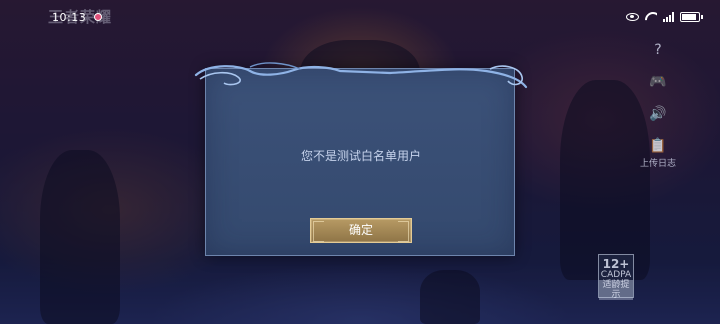 This screenshot has height=324, width=720. What do you see at coordinates (616, 290) in the screenshot?
I see `age-rating-tip: 适龄提示` at bounding box center [616, 290].